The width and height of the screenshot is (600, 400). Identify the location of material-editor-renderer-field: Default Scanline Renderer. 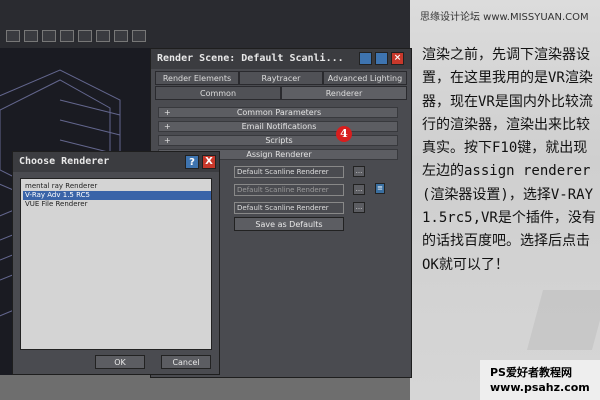
(289, 190).